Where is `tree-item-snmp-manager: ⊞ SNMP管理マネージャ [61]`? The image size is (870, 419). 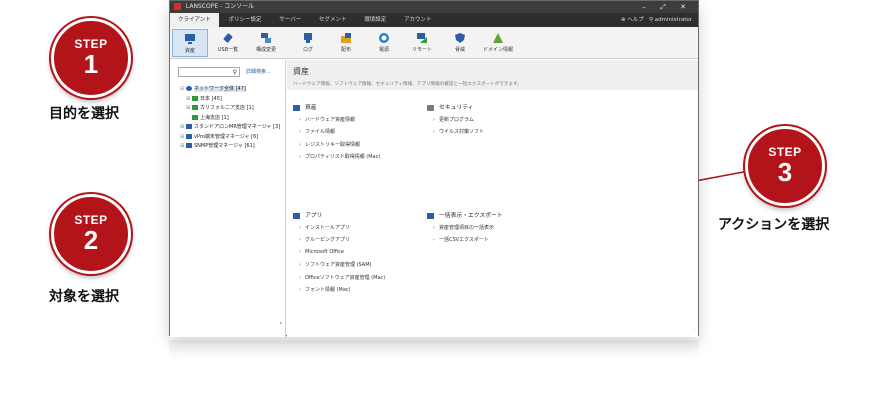 tree-item-snmp-manager: ⊞ SNMP管理マネージャ [61] is located at coordinates (230, 147).